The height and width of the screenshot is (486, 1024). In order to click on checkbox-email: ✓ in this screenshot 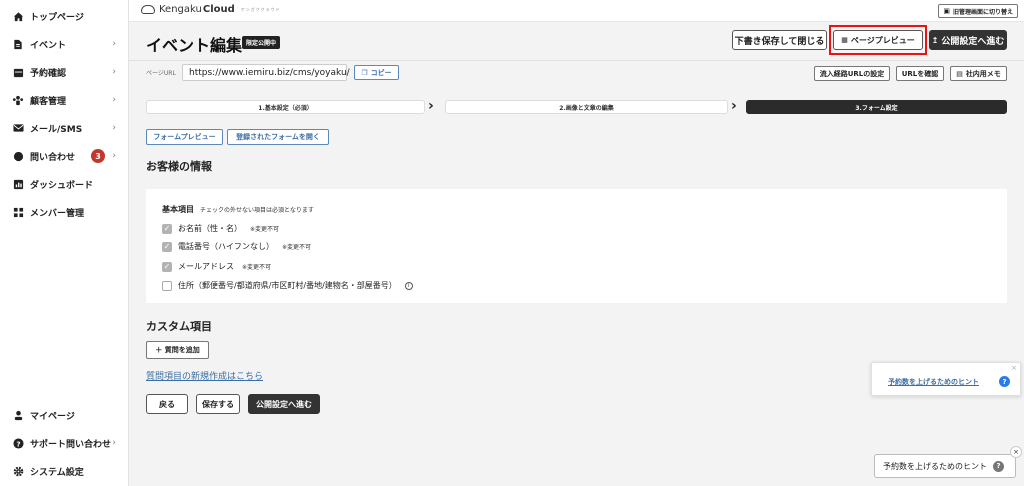, I will do `click(167, 266)`.